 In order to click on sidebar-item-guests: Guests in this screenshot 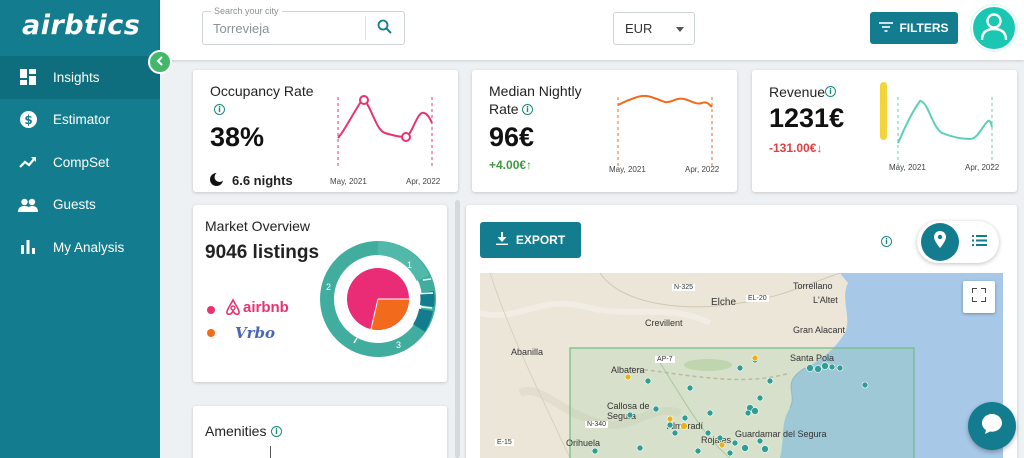, I will do `click(80, 205)`.